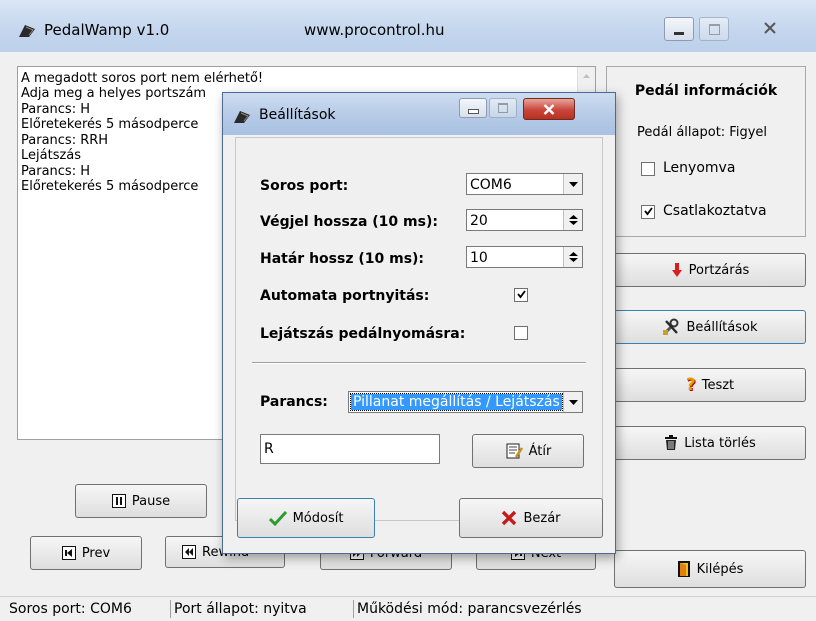  I want to click on scroll-up-icon, so click(586, 76).